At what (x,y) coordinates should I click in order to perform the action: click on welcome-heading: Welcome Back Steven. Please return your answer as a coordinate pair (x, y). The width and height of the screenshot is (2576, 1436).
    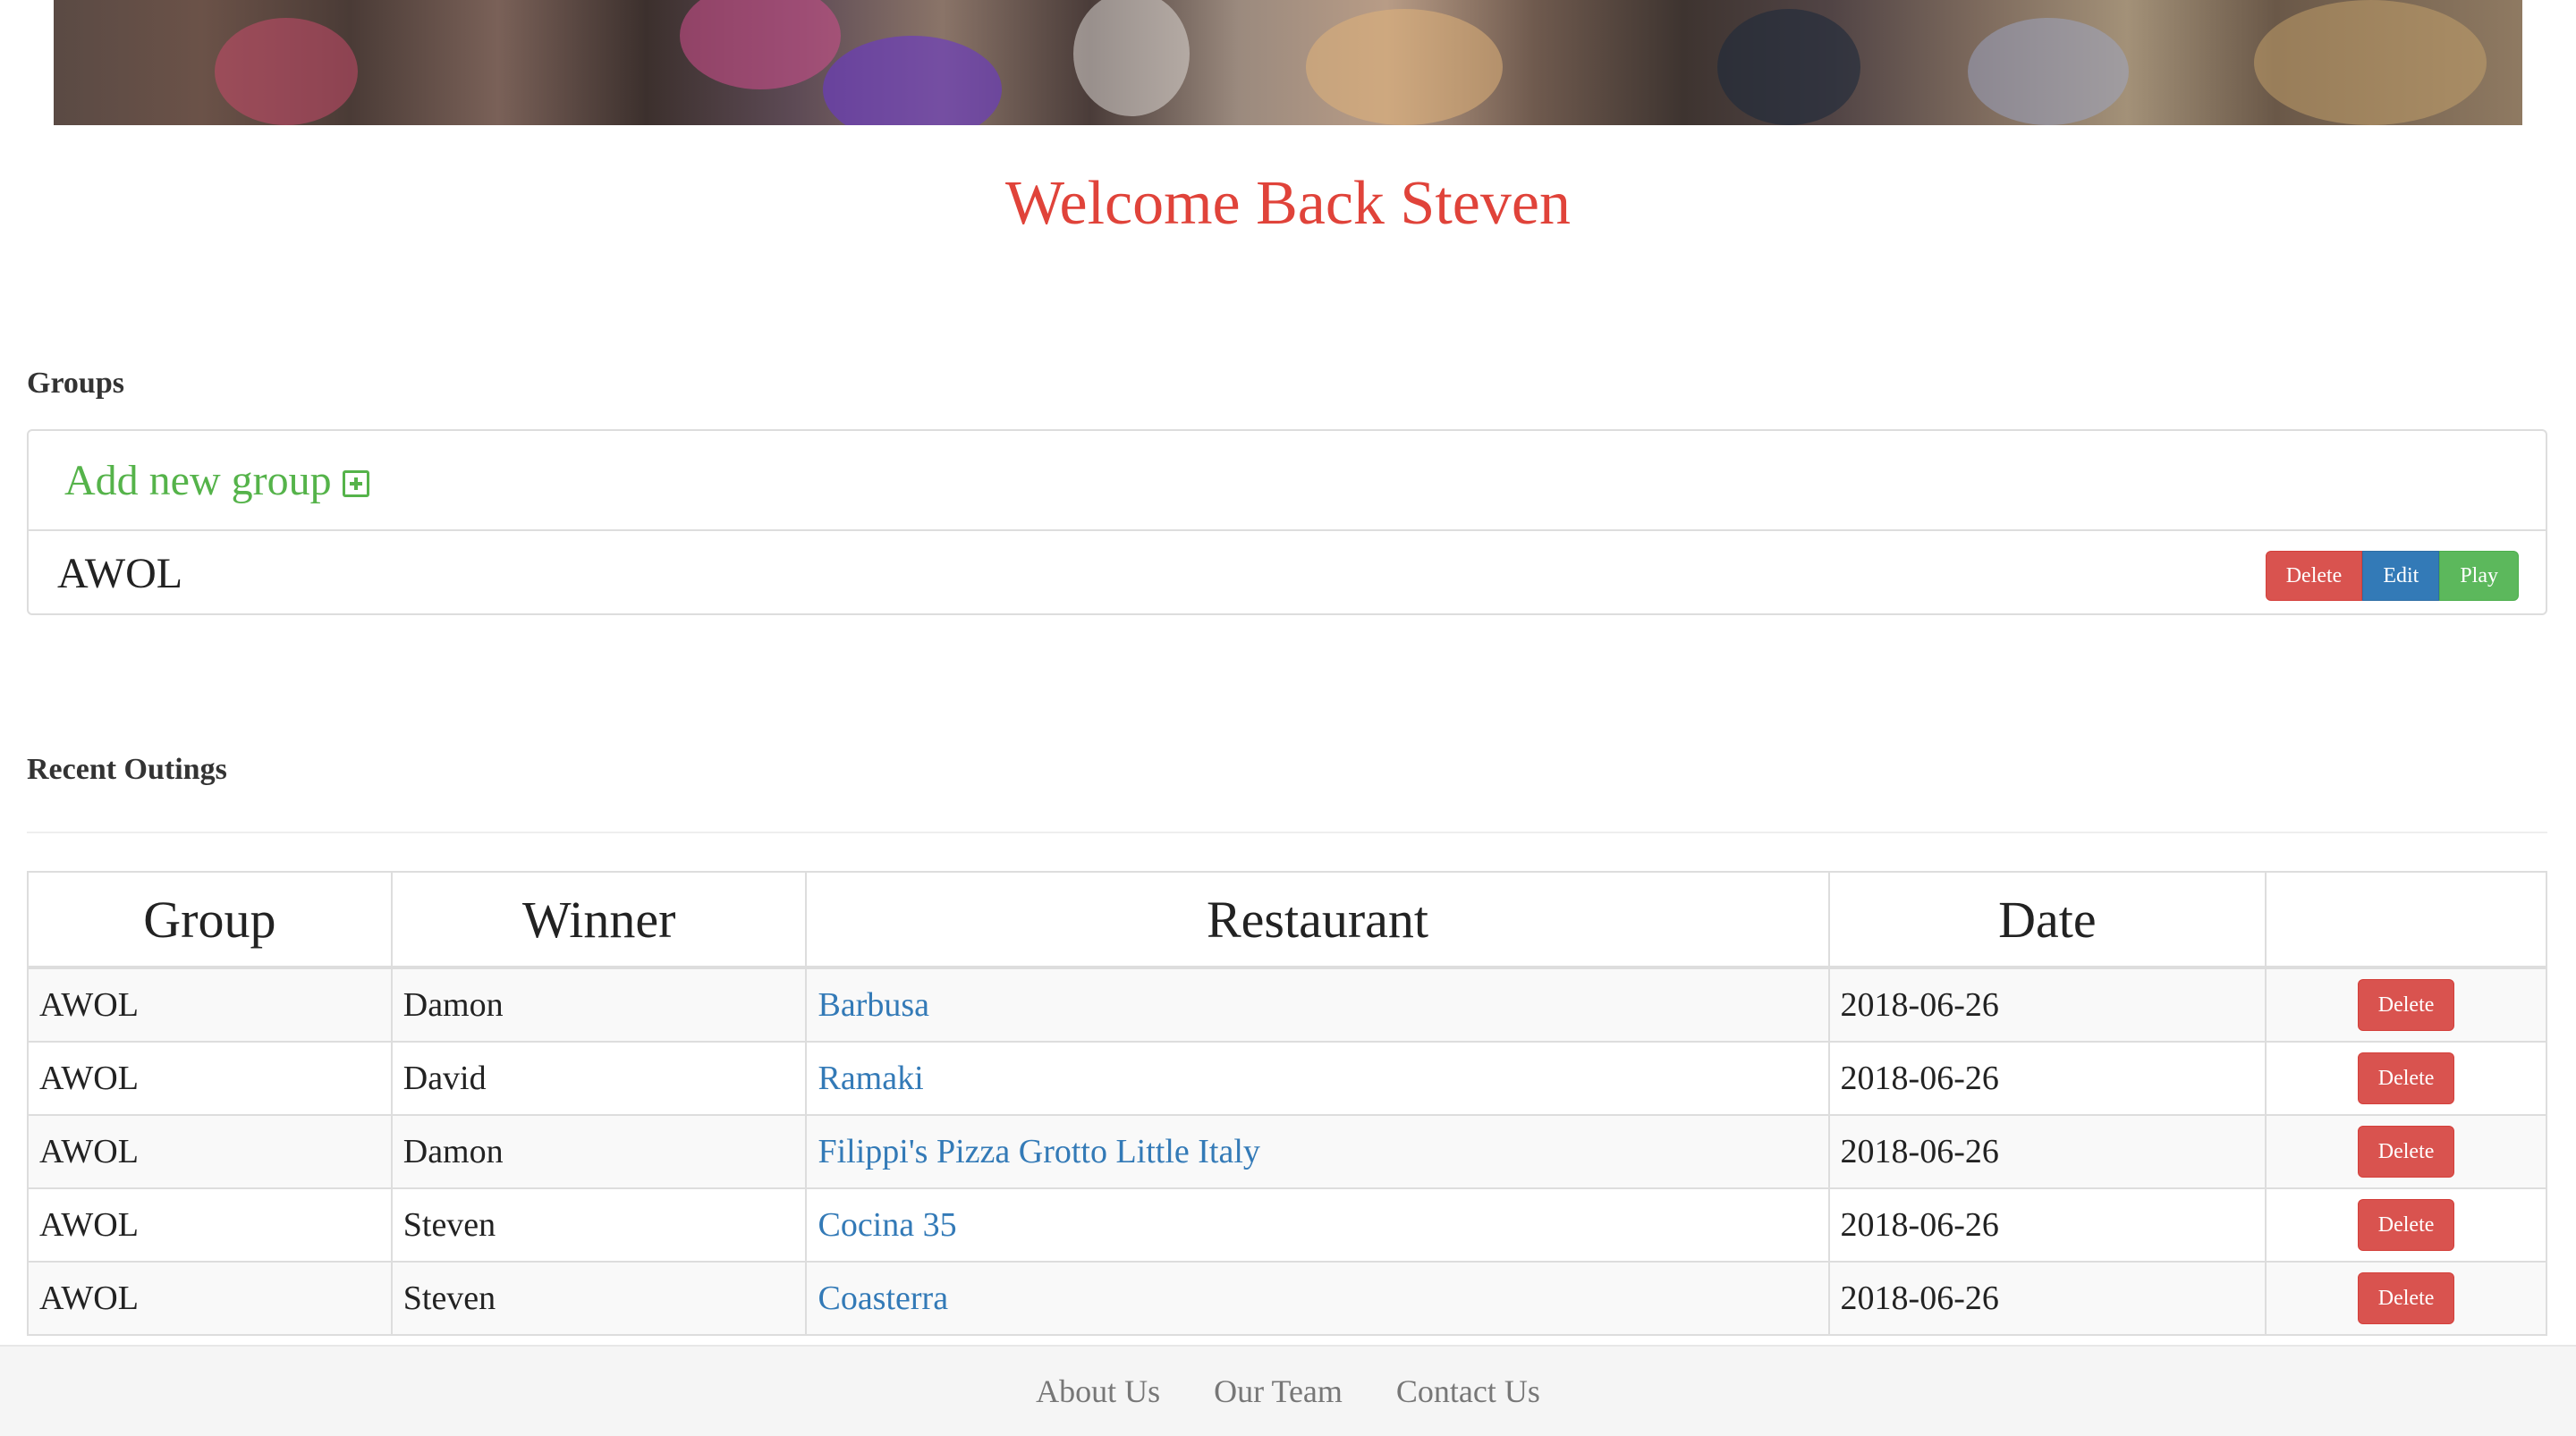
    Looking at the image, I should click on (1288, 203).